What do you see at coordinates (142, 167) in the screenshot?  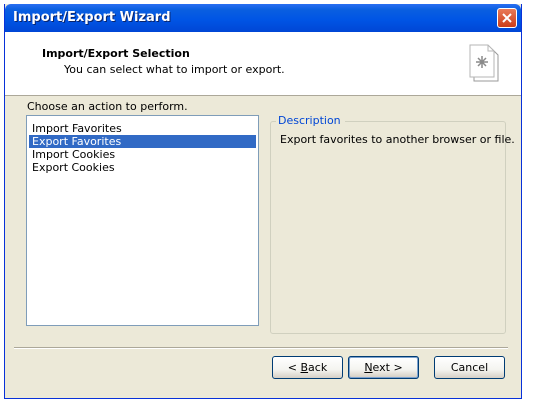 I see `list-item-export-cookies: Export Cookies` at bounding box center [142, 167].